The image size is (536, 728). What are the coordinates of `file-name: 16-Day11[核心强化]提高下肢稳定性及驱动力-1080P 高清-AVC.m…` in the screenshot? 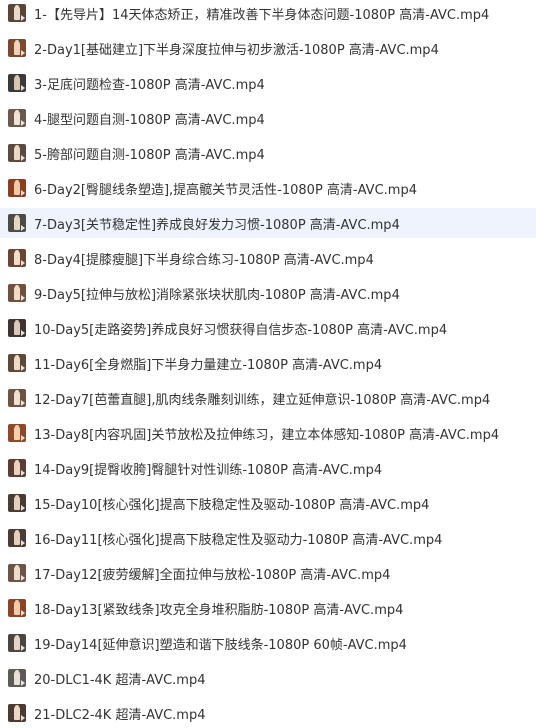 It's located at (238, 540).